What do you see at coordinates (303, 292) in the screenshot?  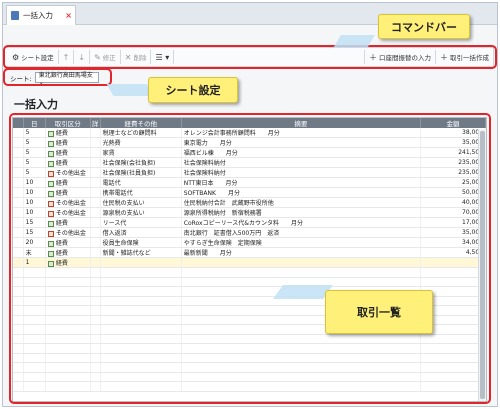 I see `transaction-list-arrow` at bounding box center [303, 292].